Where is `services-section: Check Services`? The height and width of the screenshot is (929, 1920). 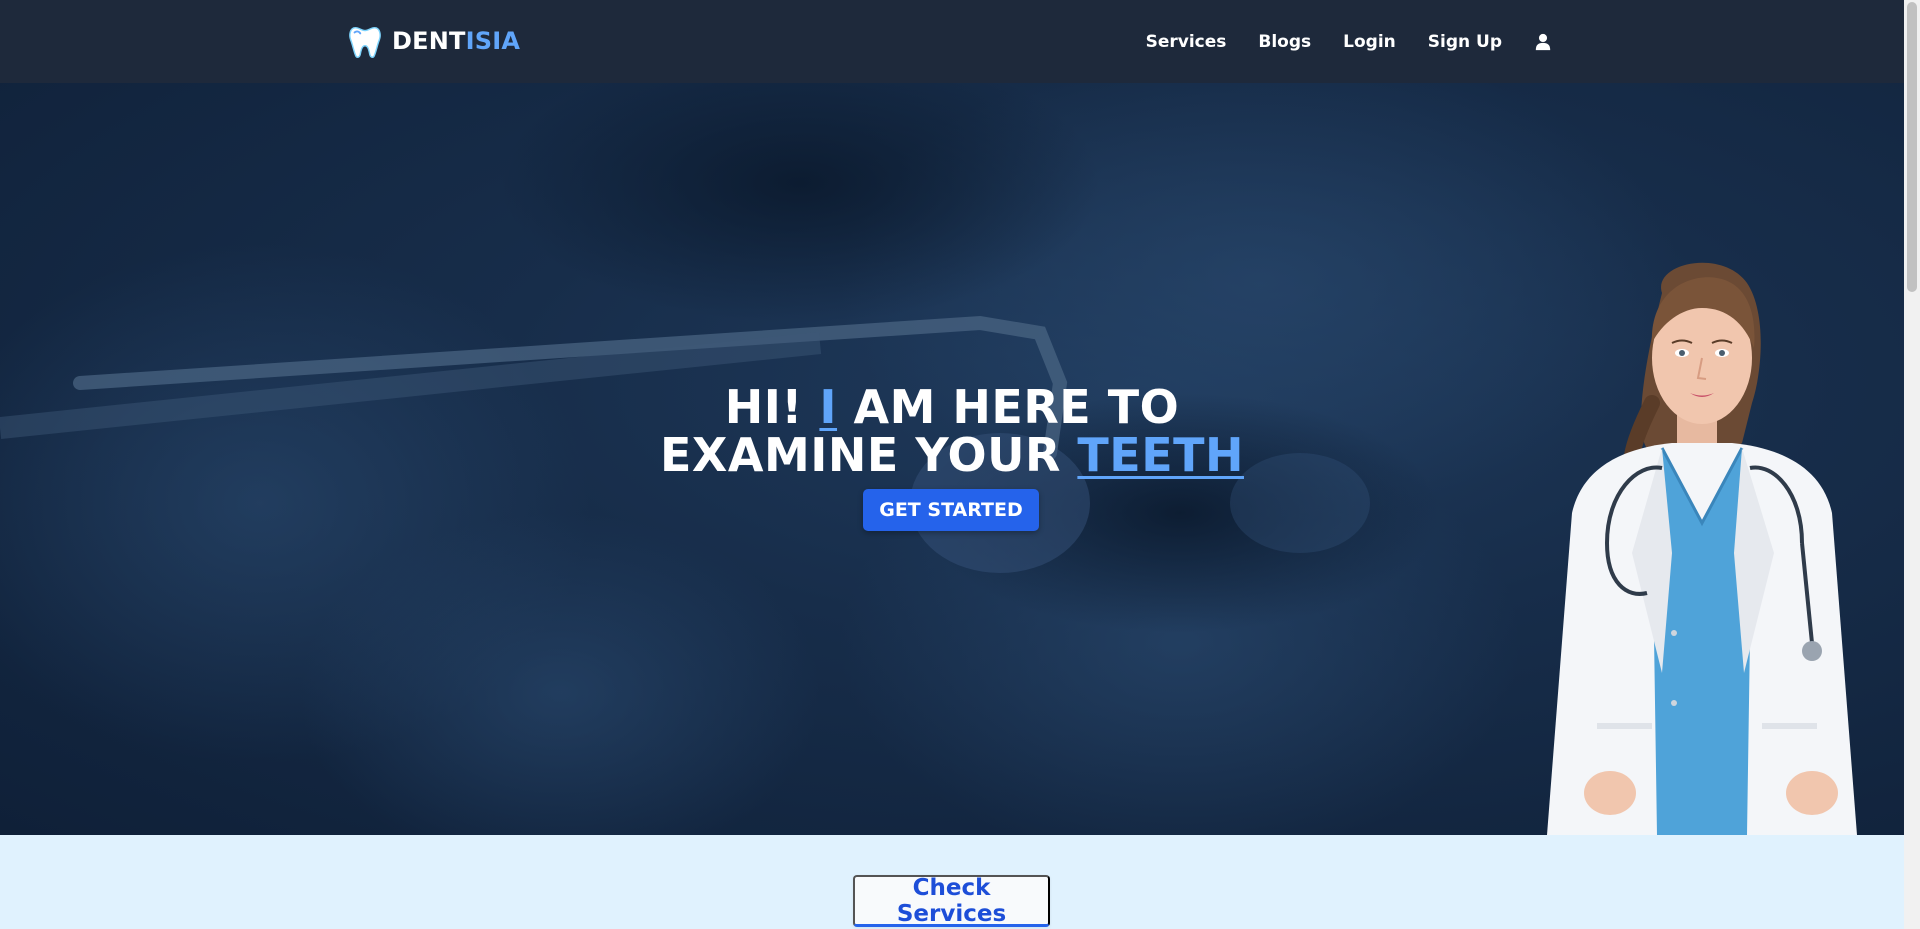 services-section: Check Services is located at coordinates (952, 882).